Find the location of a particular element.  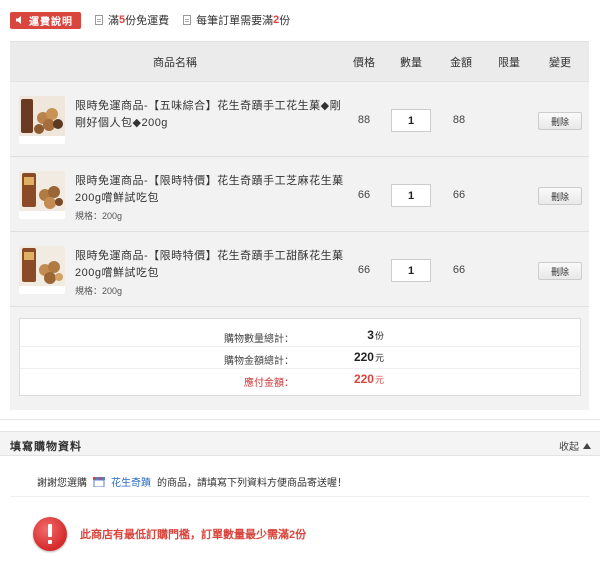

collapse-label: 收起 is located at coordinates (569, 447).